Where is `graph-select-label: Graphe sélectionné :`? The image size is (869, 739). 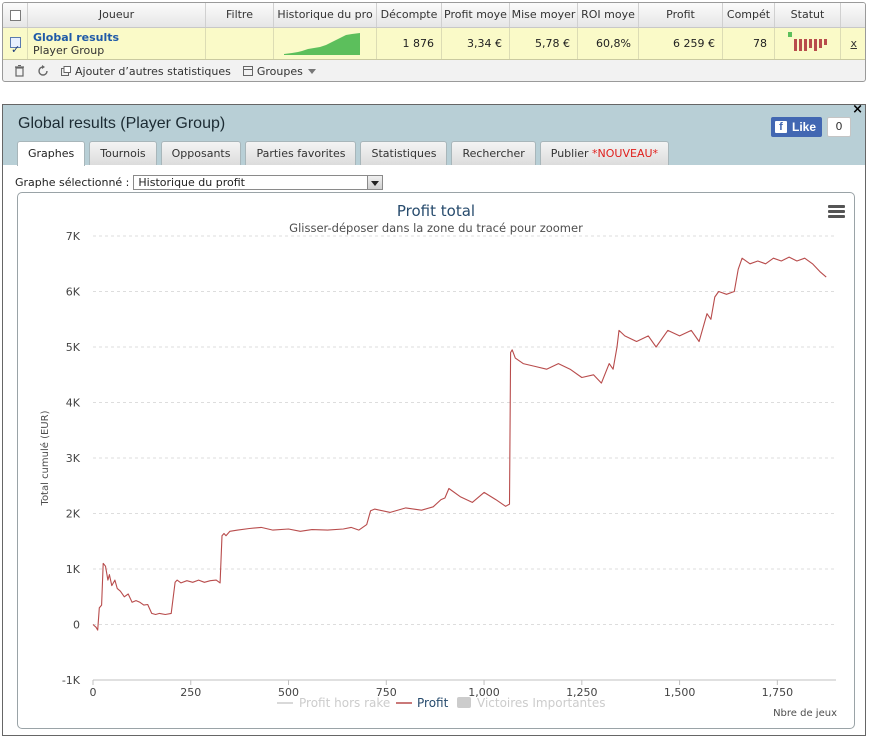
graph-select-label: Graphe sélectionné : is located at coordinates (72, 182).